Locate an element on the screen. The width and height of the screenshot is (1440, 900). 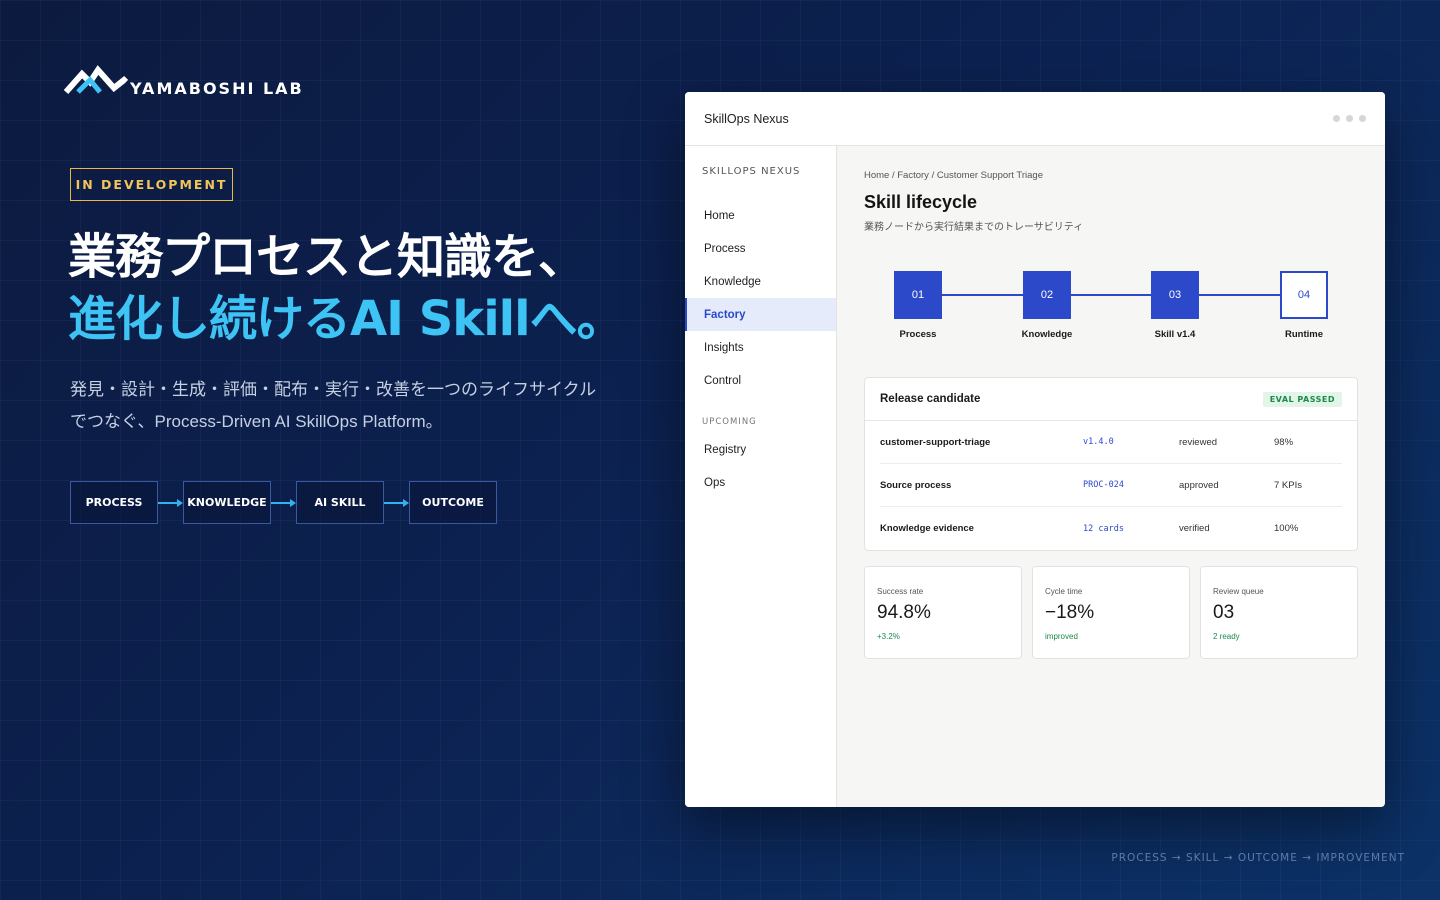
lifecycle-step-skill: 03 Skill v1.4 is located at coordinates (1175, 305).